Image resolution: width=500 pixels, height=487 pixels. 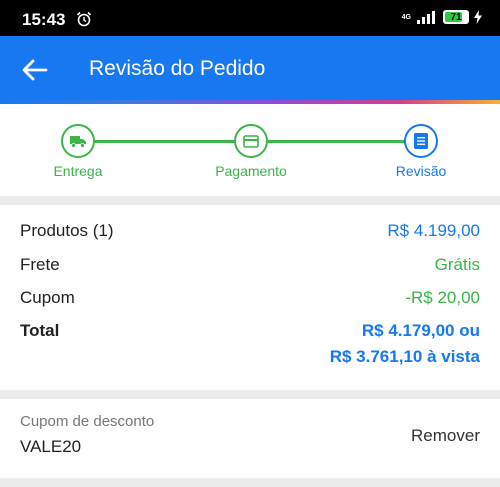 What do you see at coordinates (457, 264) in the screenshot?
I see `shipping-value: Grátis` at bounding box center [457, 264].